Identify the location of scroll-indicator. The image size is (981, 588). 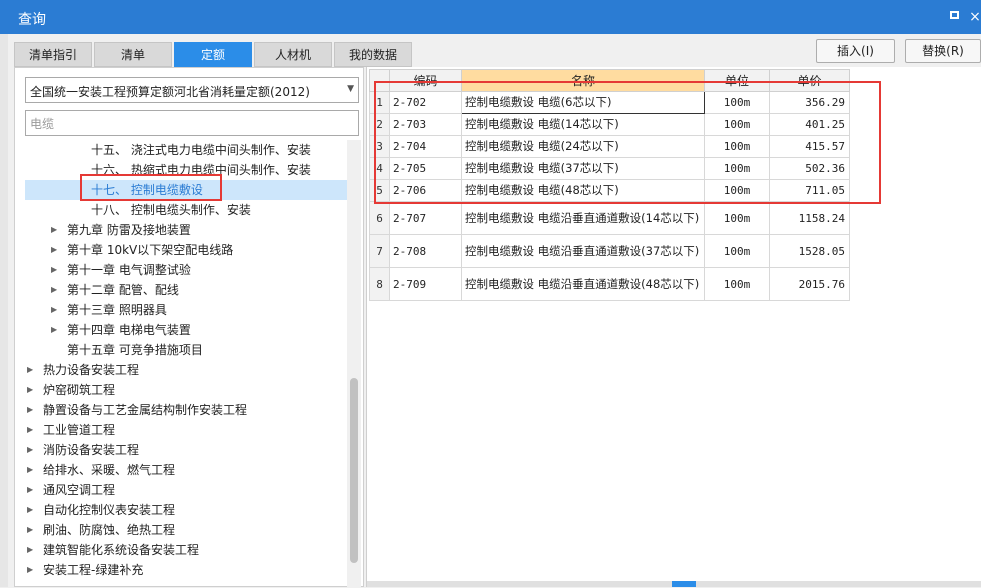
(684, 584).